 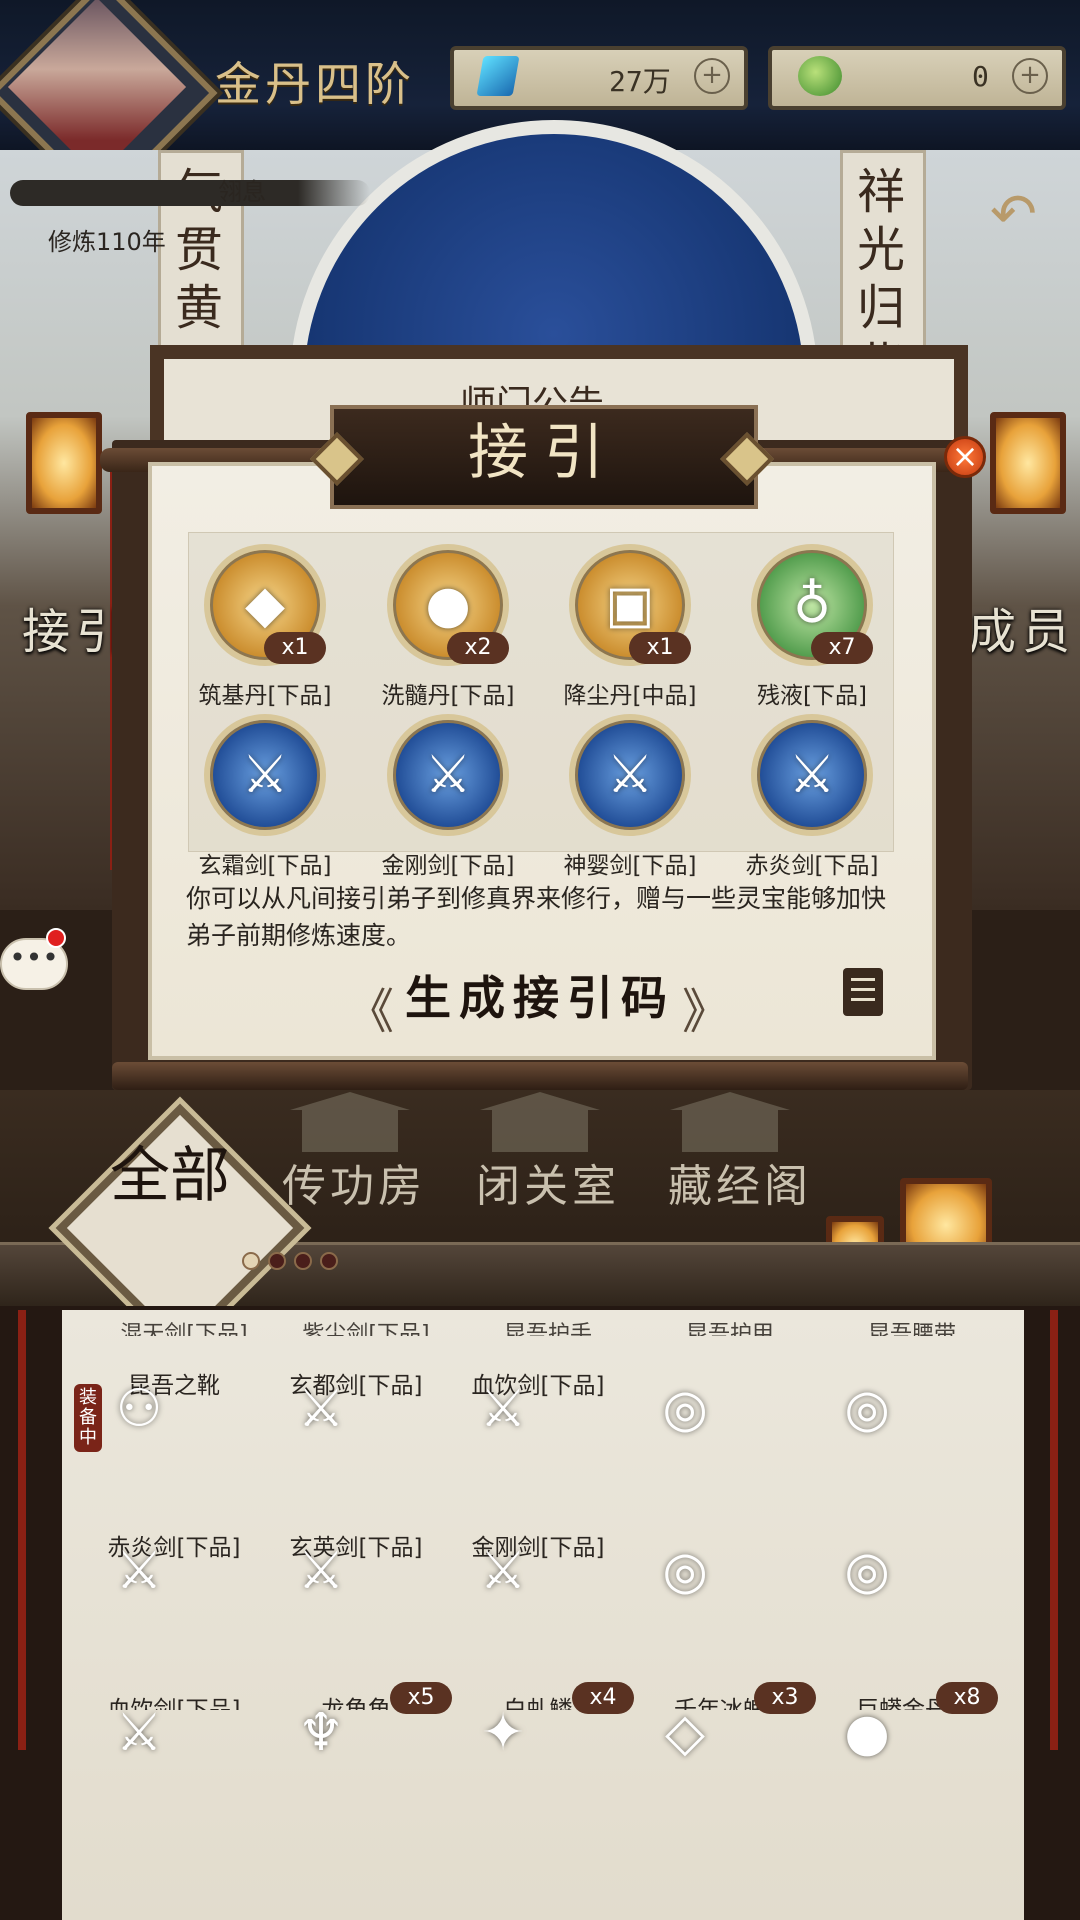 I want to click on reward-item: ⚔ 金刚剑[下品], so click(x=448, y=797).